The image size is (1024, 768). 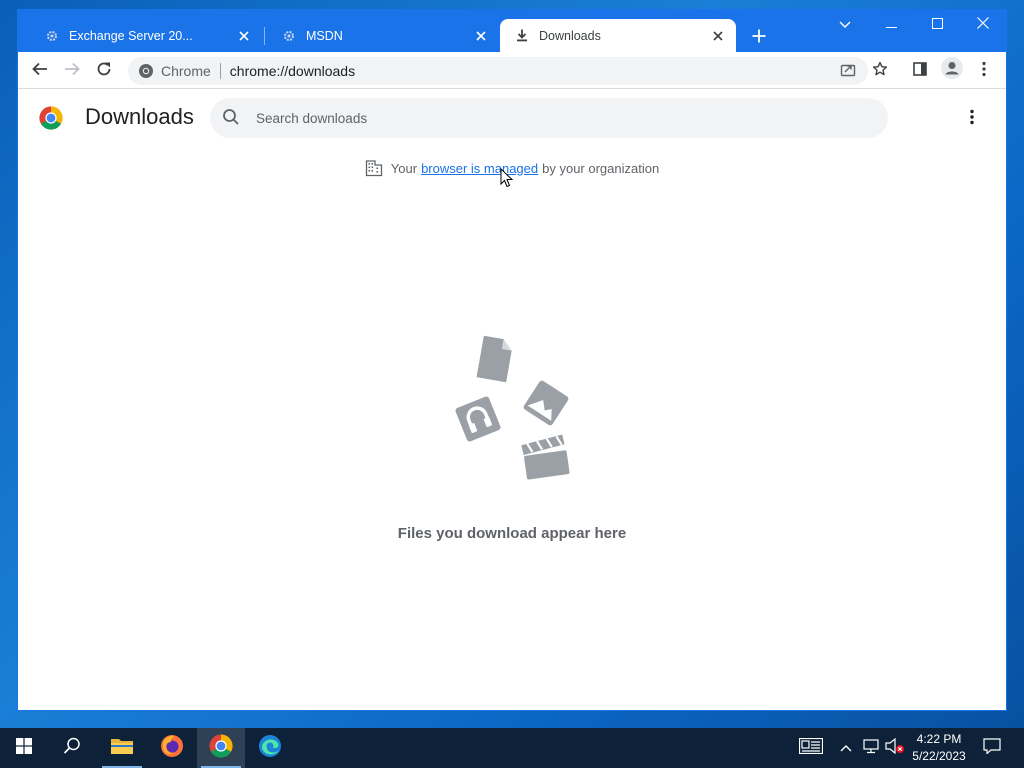 I want to click on tab-title: Downloads, so click(x=570, y=35).